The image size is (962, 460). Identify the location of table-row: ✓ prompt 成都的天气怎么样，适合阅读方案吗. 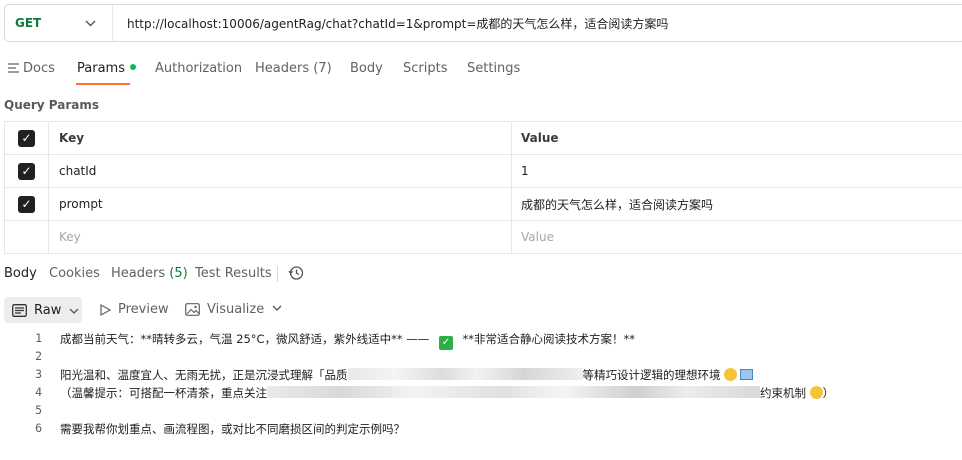
(483, 204).